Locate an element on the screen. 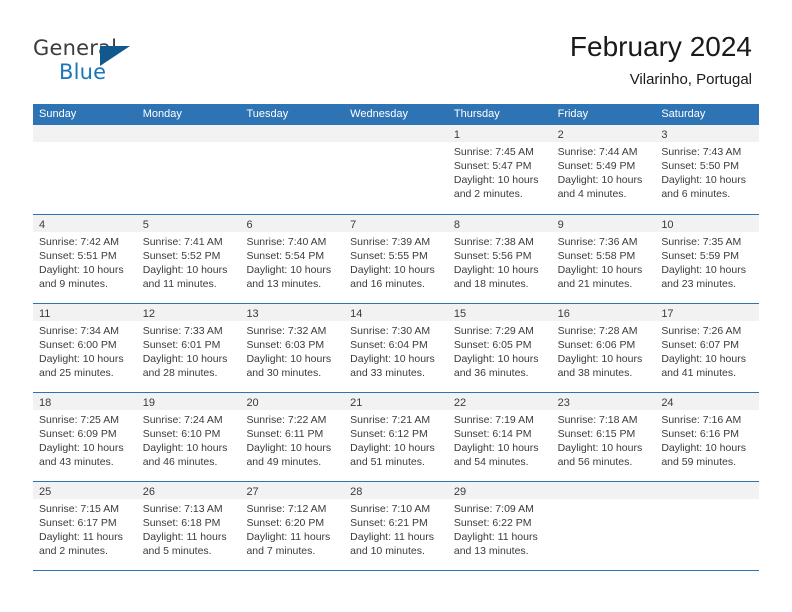 This screenshot has width=792, height=612. day-number: 6 is located at coordinates (249, 225).